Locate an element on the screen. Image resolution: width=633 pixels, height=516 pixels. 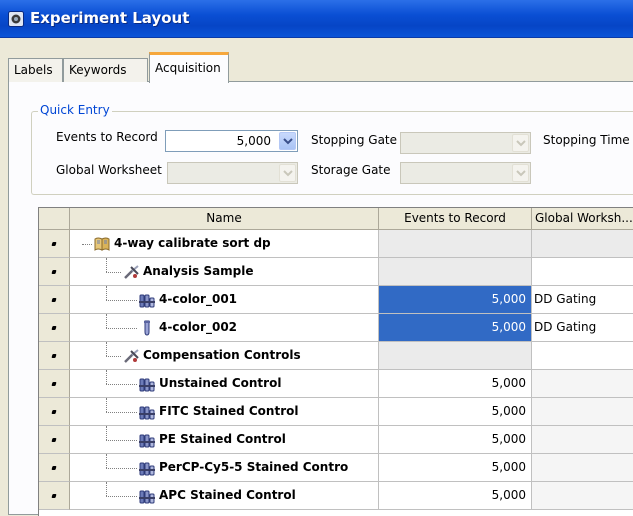
name-cell: PerCP-Cy5-5 Stained Contro is located at coordinates (224, 468).